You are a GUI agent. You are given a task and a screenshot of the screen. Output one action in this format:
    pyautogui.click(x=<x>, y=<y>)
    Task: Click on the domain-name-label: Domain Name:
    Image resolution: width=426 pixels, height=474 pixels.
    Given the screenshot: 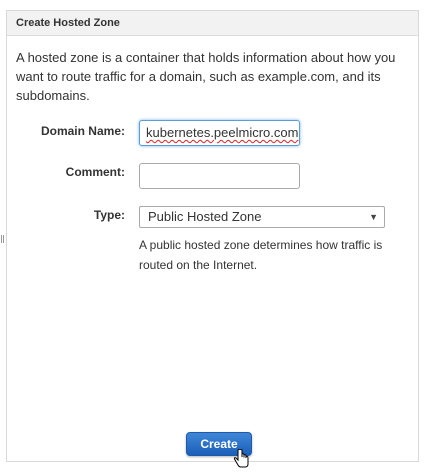 What is the action you would take?
    pyautogui.click(x=82, y=131)
    